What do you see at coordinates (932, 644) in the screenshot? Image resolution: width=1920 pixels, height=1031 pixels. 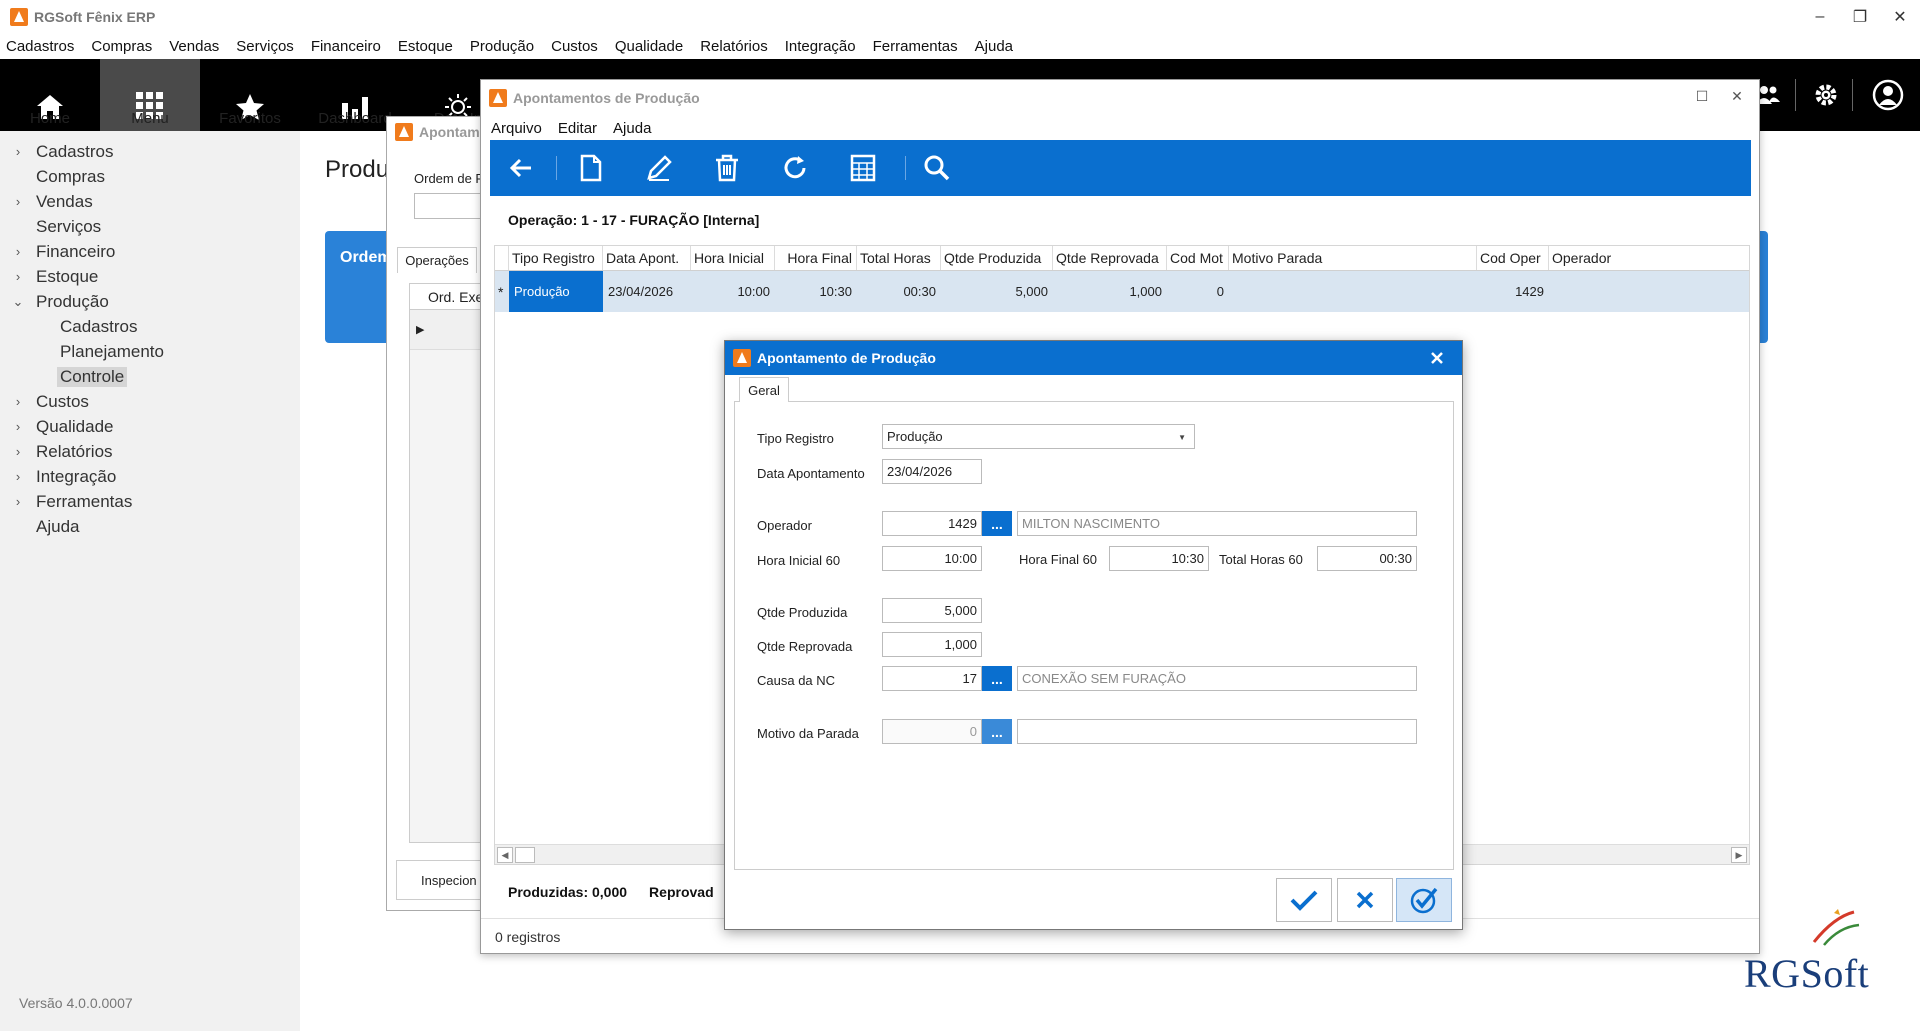 I see `qtde-reprovada-field: 1,000` at bounding box center [932, 644].